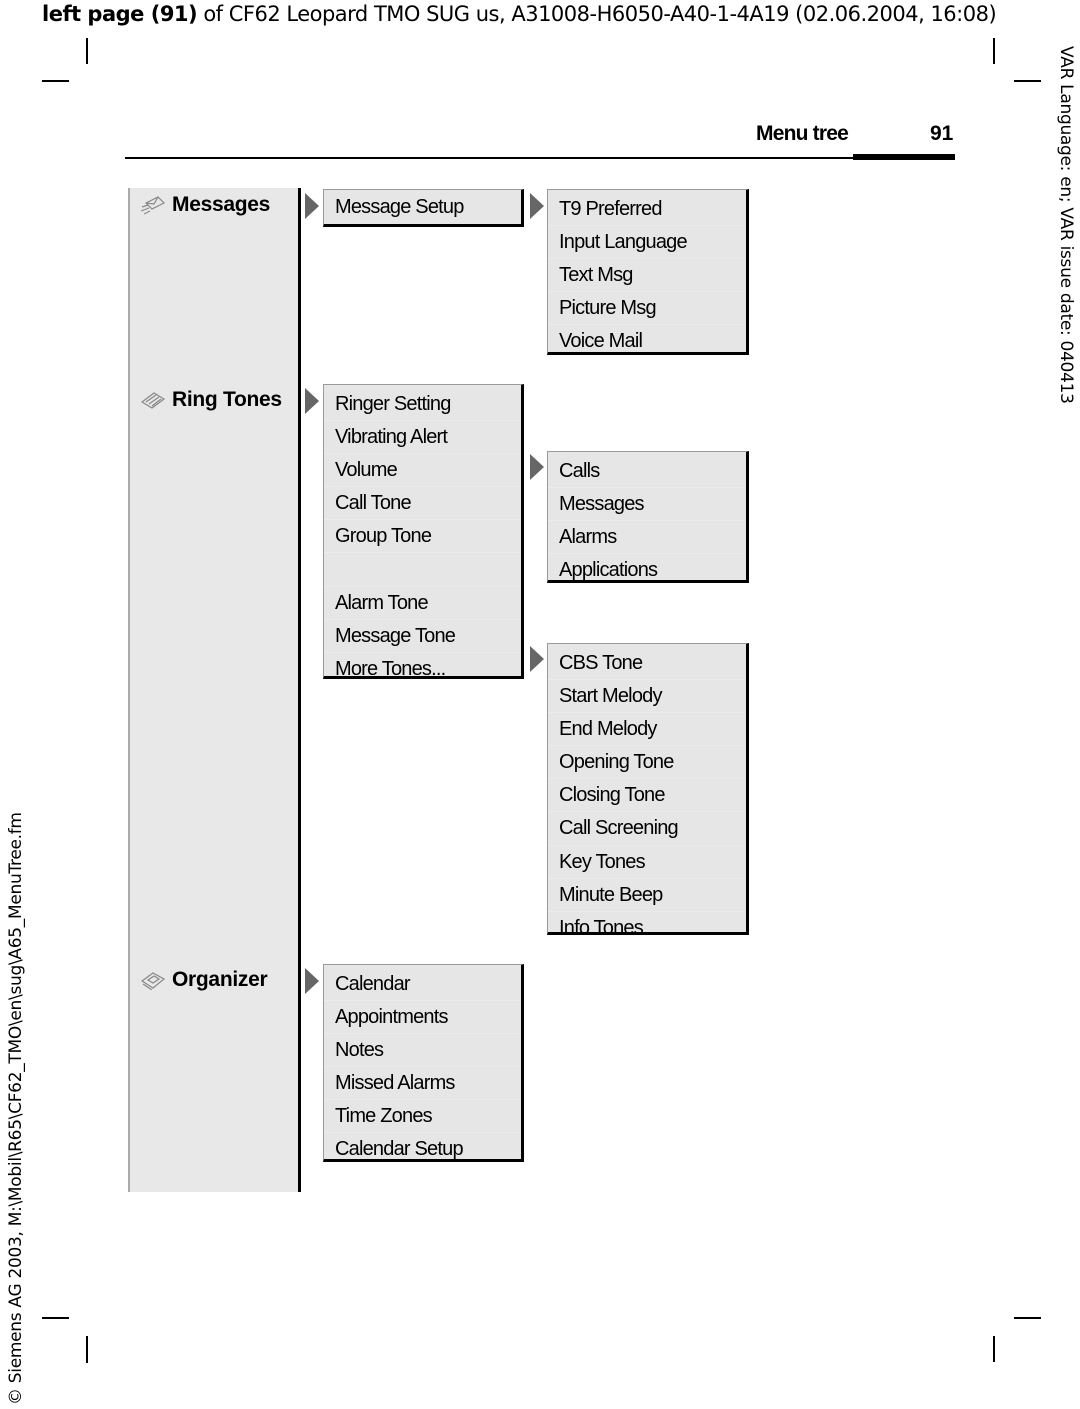  What do you see at coordinates (647, 309) in the screenshot?
I see `menu-item: Picture Msg` at bounding box center [647, 309].